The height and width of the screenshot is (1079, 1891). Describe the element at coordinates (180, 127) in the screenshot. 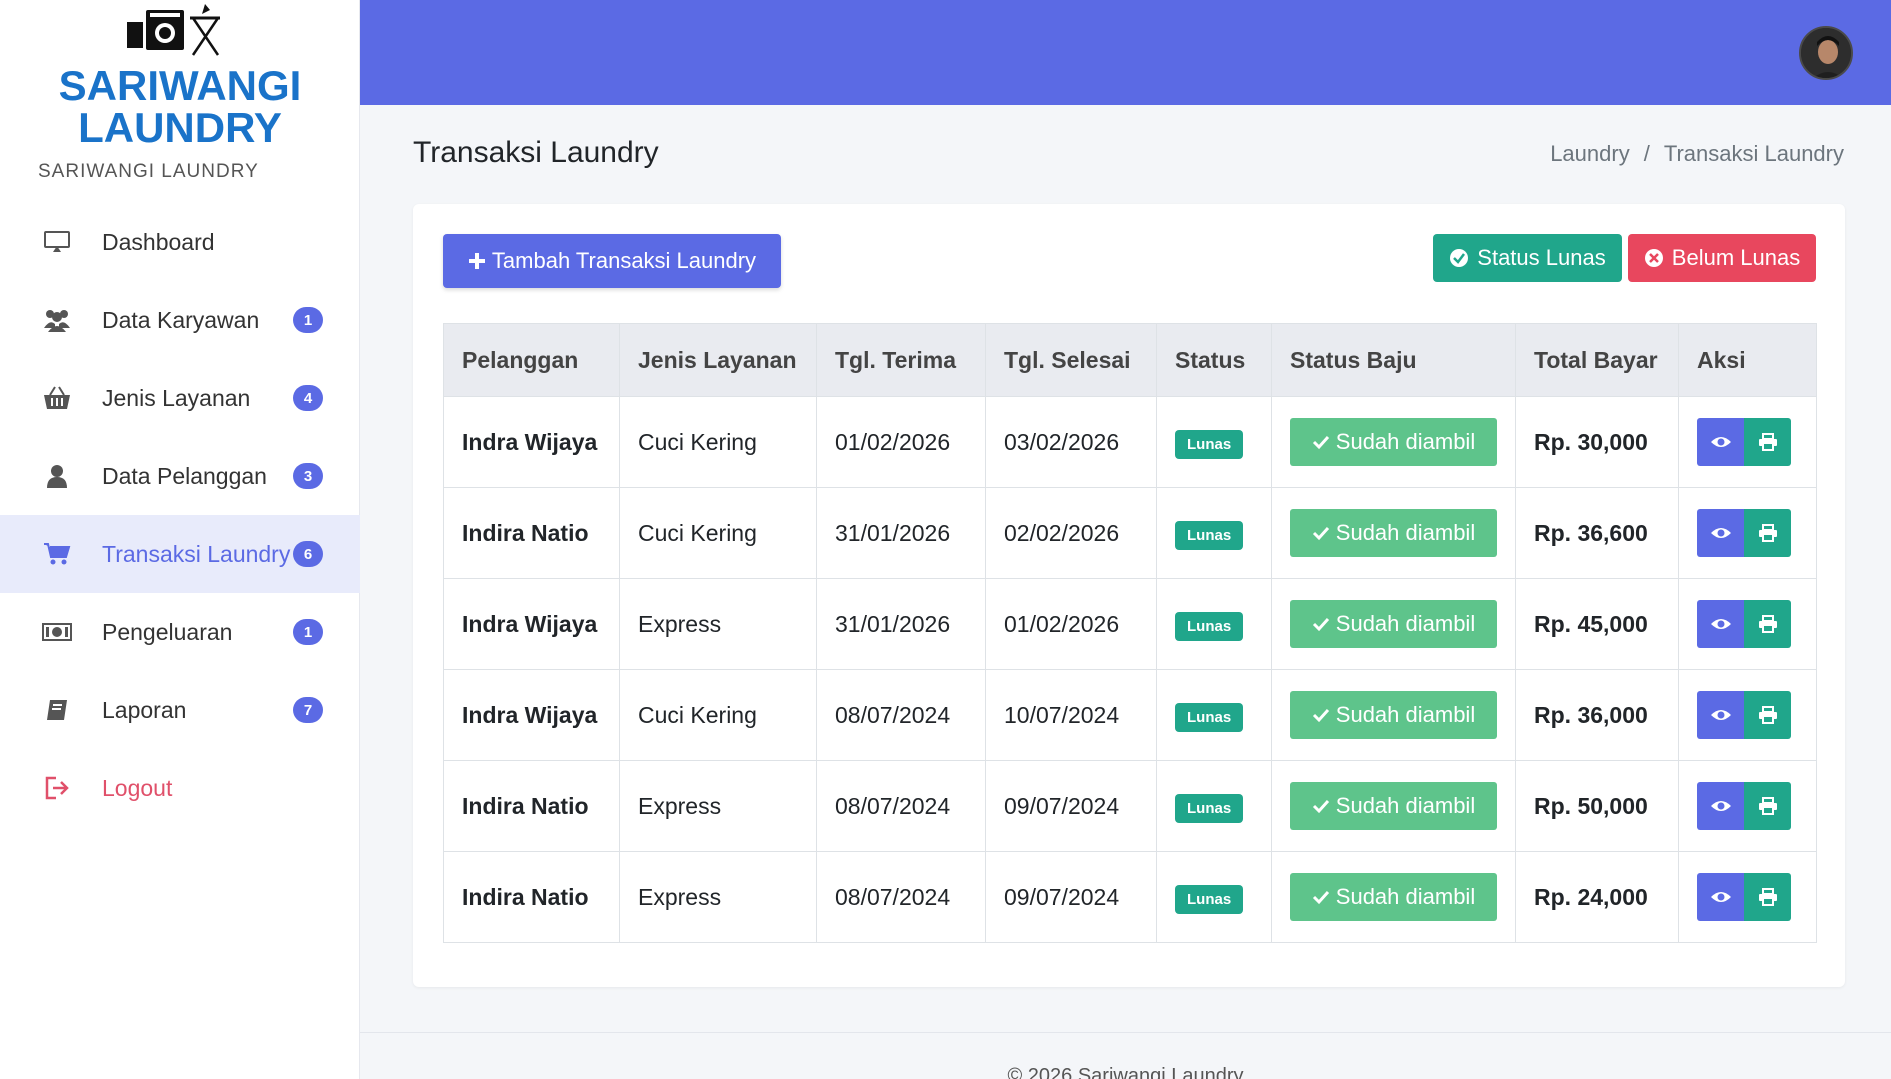

I see `brand-logo-line2: LAUNDRY` at that location.